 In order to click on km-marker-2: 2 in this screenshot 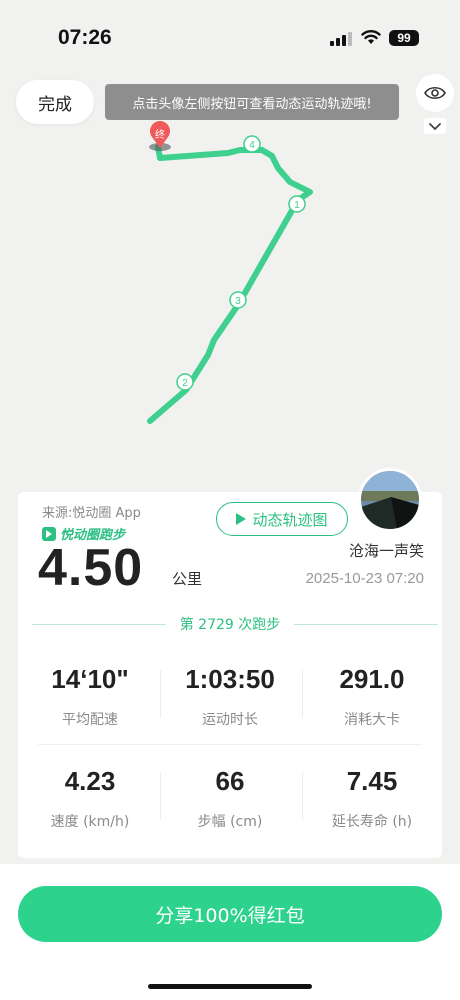, I will do `click(185, 382)`.